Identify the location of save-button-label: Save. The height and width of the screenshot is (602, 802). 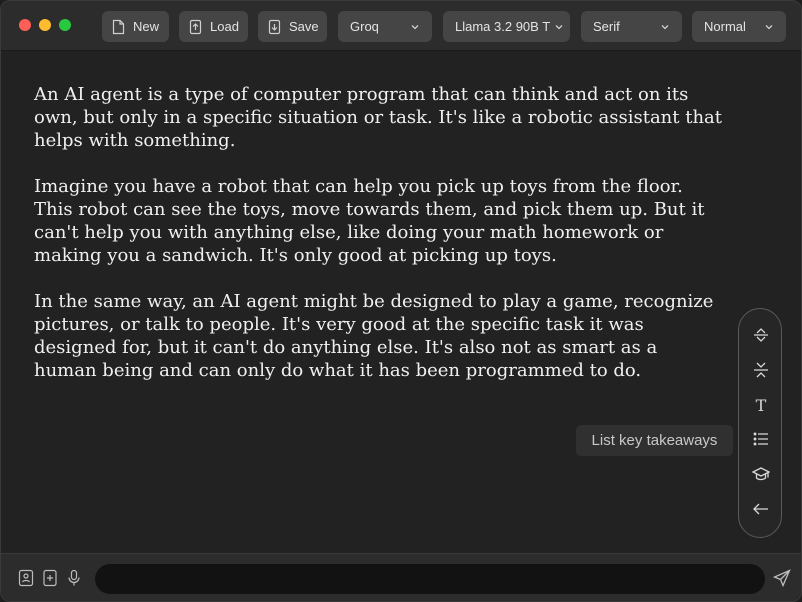
(304, 26).